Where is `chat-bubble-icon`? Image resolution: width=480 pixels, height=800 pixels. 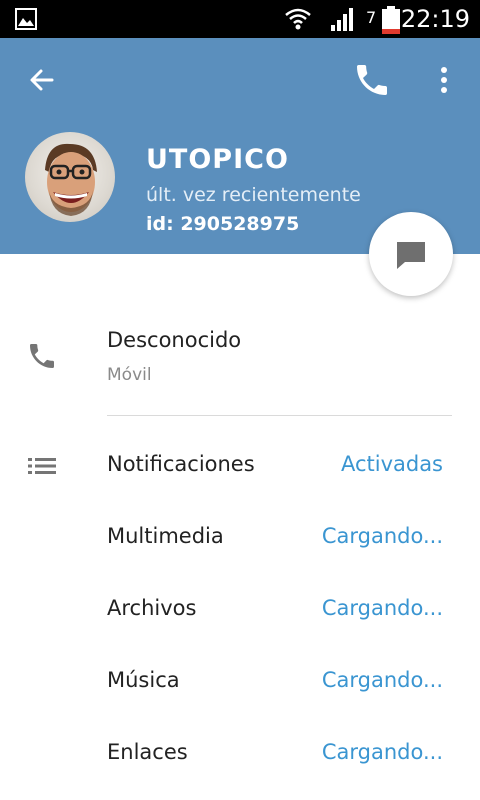 chat-bubble-icon is located at coordinates (411, 255).